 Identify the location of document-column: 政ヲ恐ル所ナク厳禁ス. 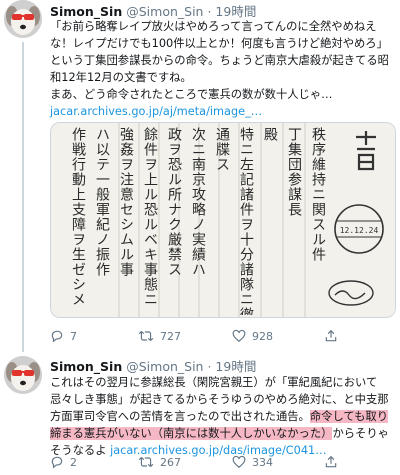
(174, 202).